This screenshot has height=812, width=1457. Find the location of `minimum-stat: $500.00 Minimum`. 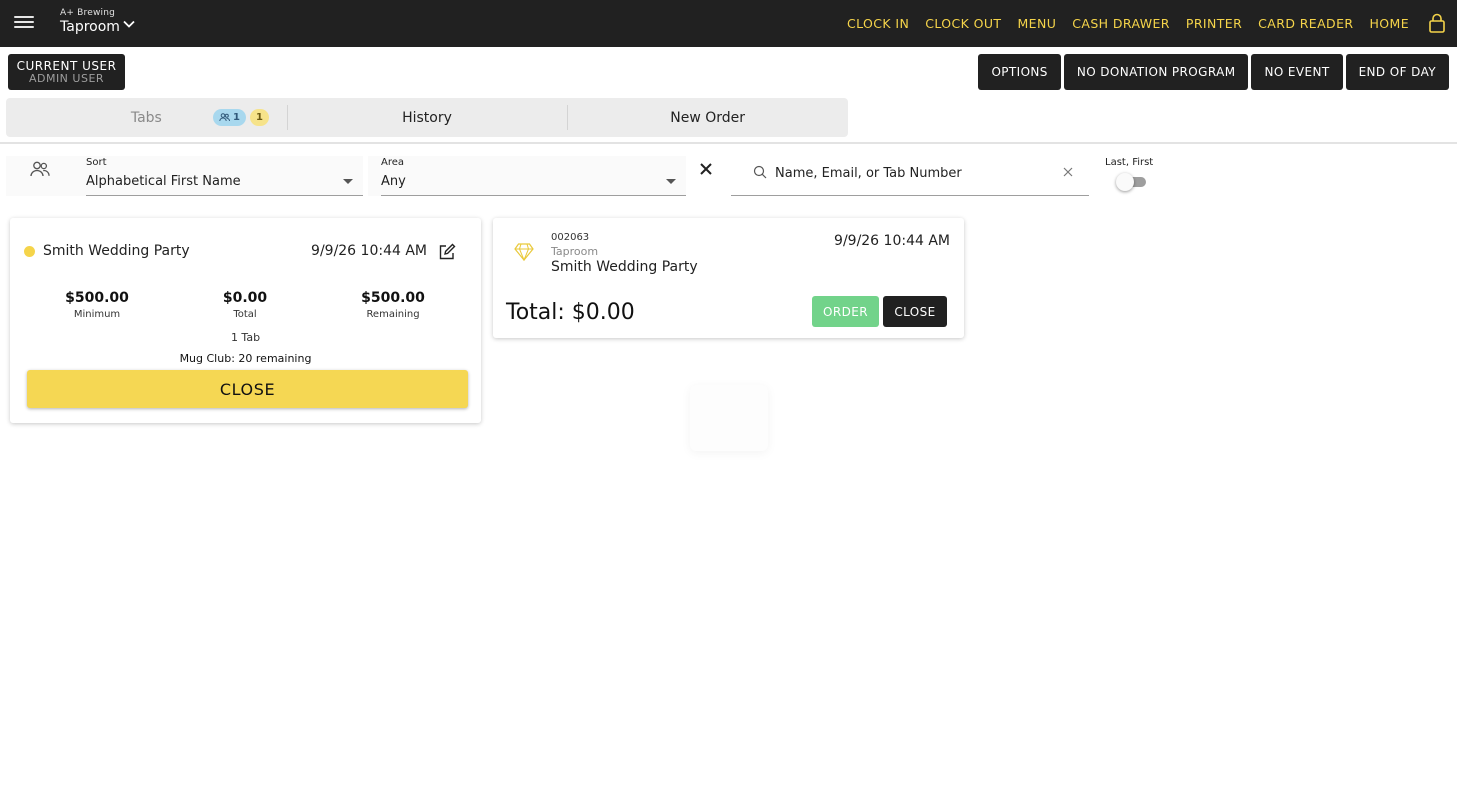

minimum-stat: $500.00 Minimum is located at coordinates (97, 305).